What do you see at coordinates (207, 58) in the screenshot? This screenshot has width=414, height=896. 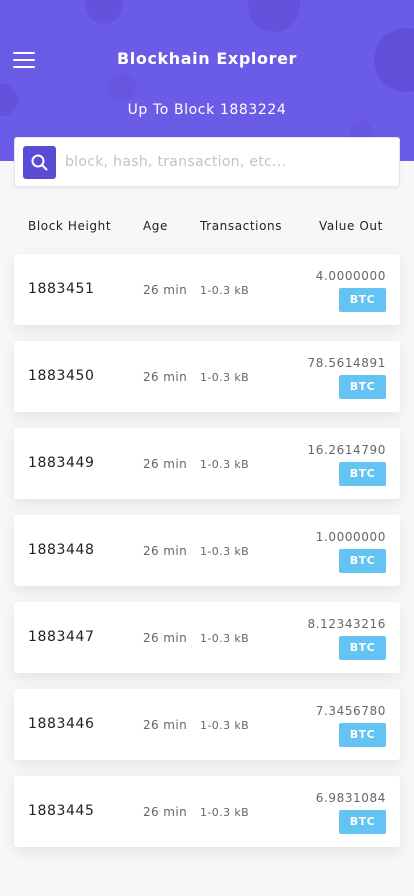 I see `page-title: Blockhain Explorer` at bounding box center [207, 58].